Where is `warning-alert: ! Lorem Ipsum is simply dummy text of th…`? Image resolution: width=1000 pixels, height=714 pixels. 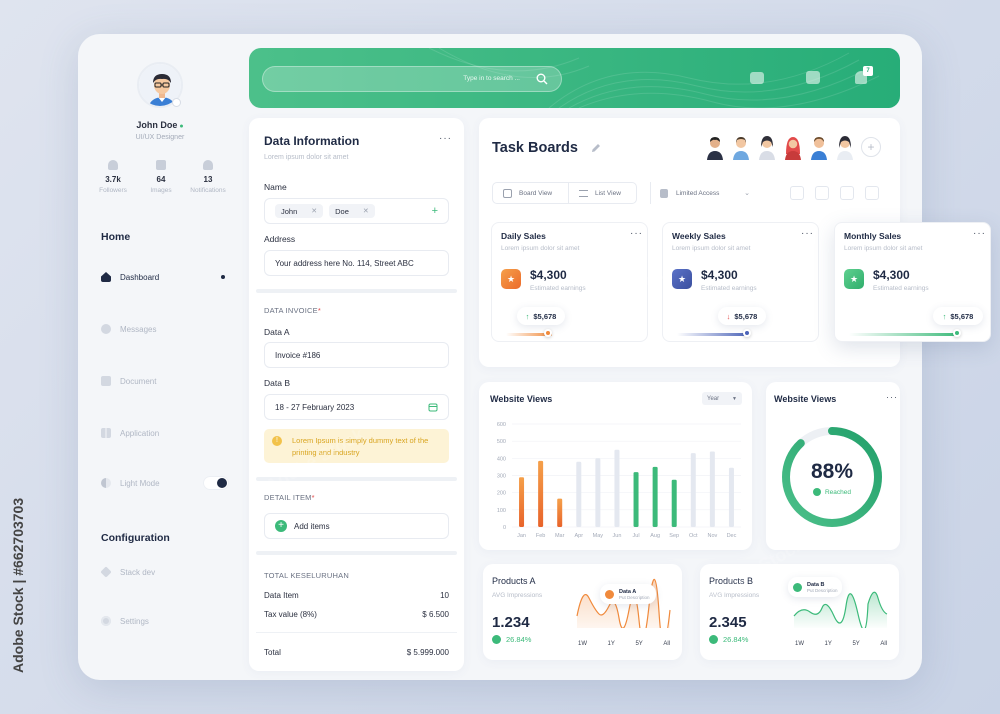
warning-alert: ! Lorem Ipsum is simply dummy text of th… is located at coordinates (356, 446).